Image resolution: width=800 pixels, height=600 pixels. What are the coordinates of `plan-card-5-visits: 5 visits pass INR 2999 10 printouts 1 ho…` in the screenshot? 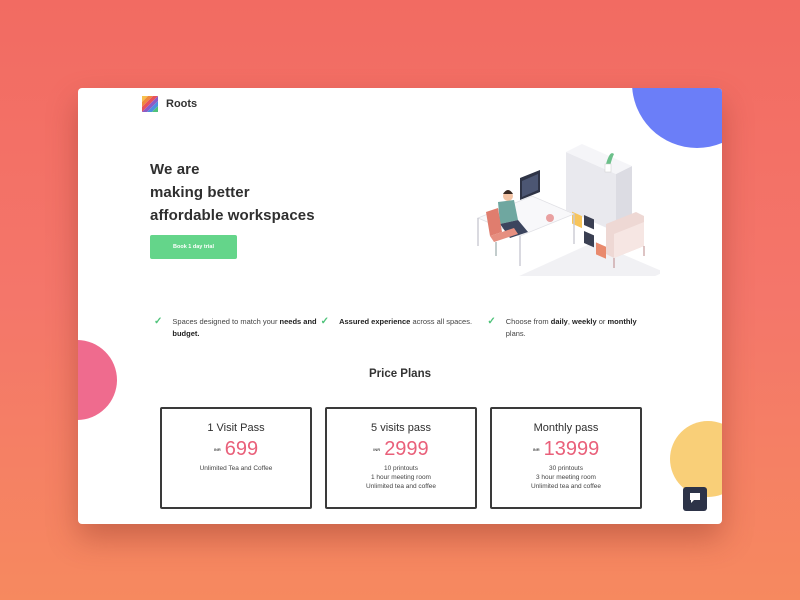 It's located at (401, 458).